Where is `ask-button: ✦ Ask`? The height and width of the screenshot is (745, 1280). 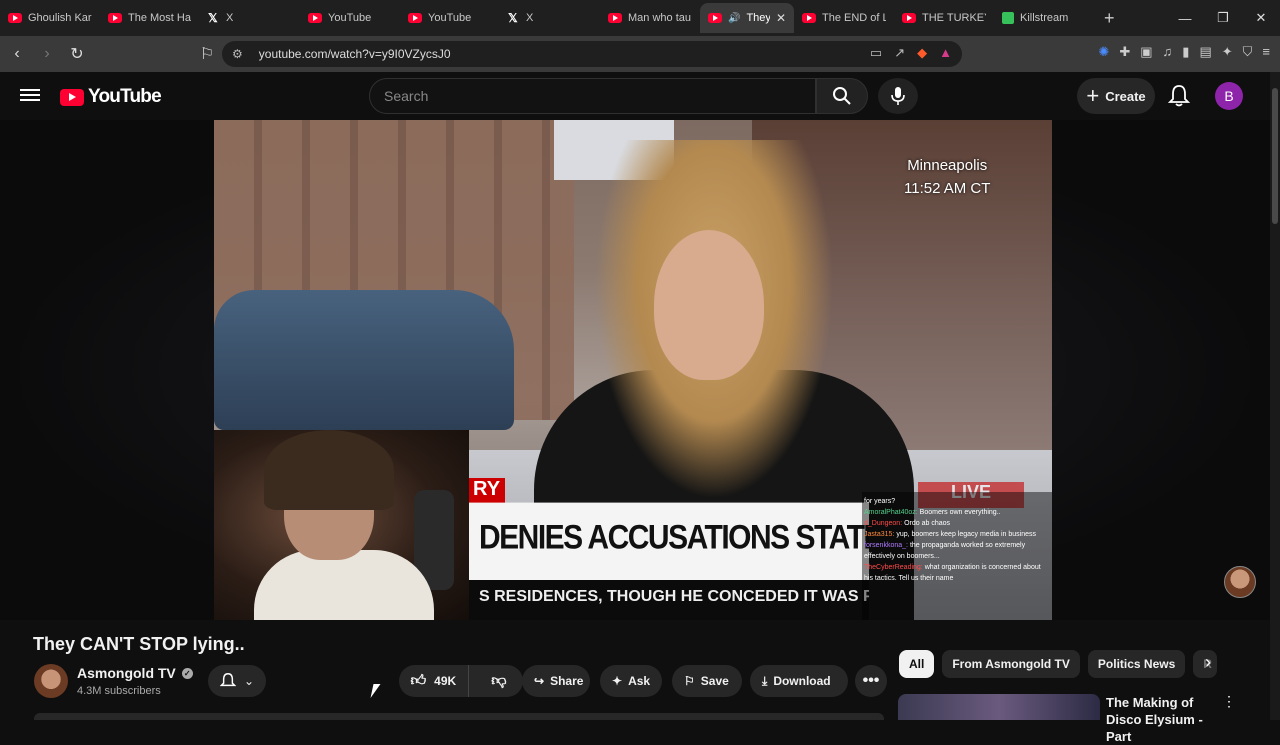
ask-button: ✦ Ask is located at coordinates (631, 681).